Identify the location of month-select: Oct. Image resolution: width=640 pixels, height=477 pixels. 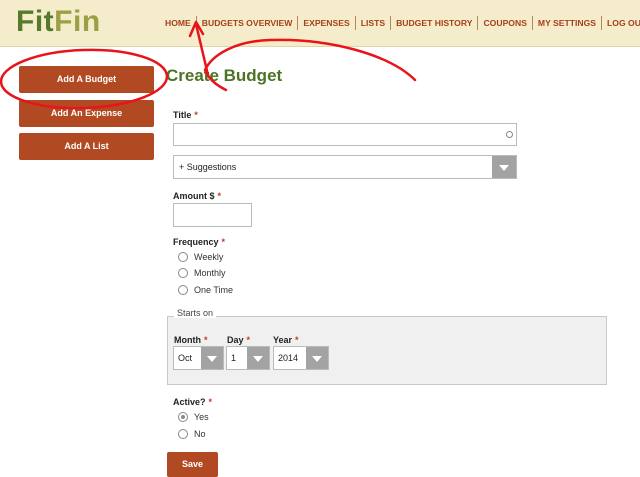
(198, 358).